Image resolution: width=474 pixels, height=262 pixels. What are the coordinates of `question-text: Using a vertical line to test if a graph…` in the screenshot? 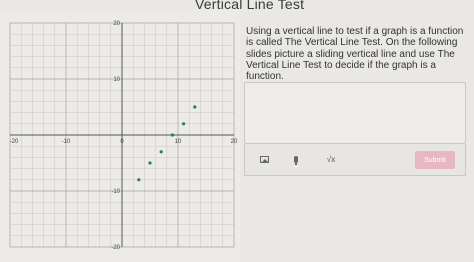 It's located at (355, 54).